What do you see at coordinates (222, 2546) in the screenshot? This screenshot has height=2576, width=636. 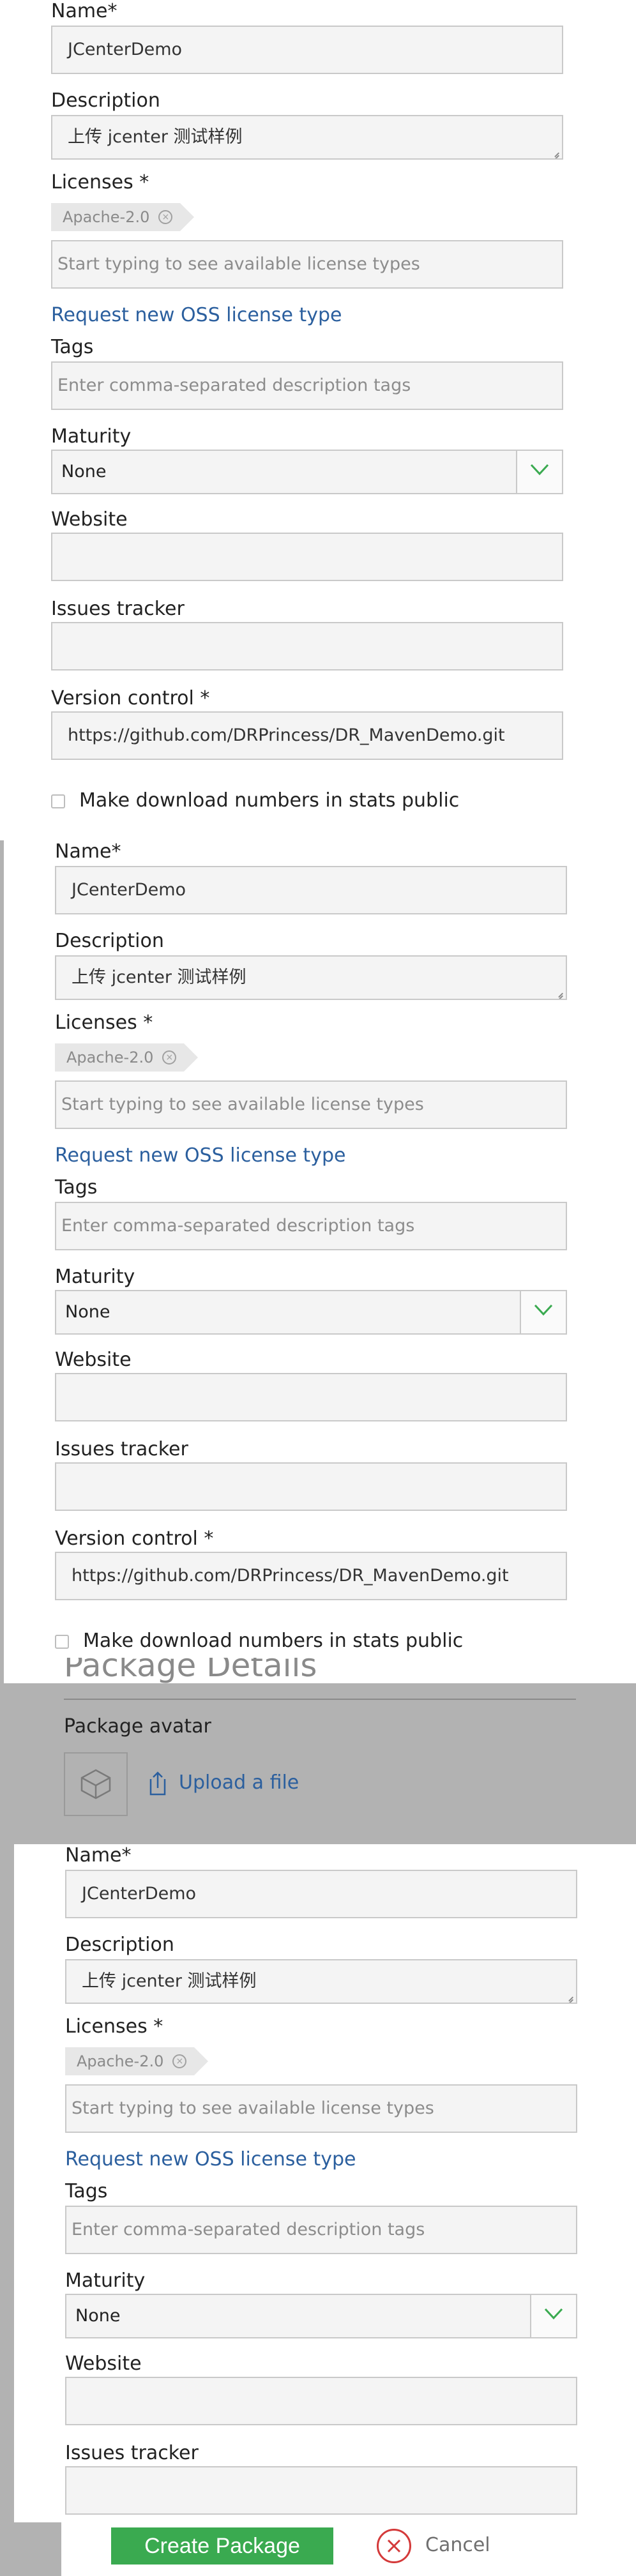 I see `create-package-button: Create Package` at bounding box center [222, 2546].